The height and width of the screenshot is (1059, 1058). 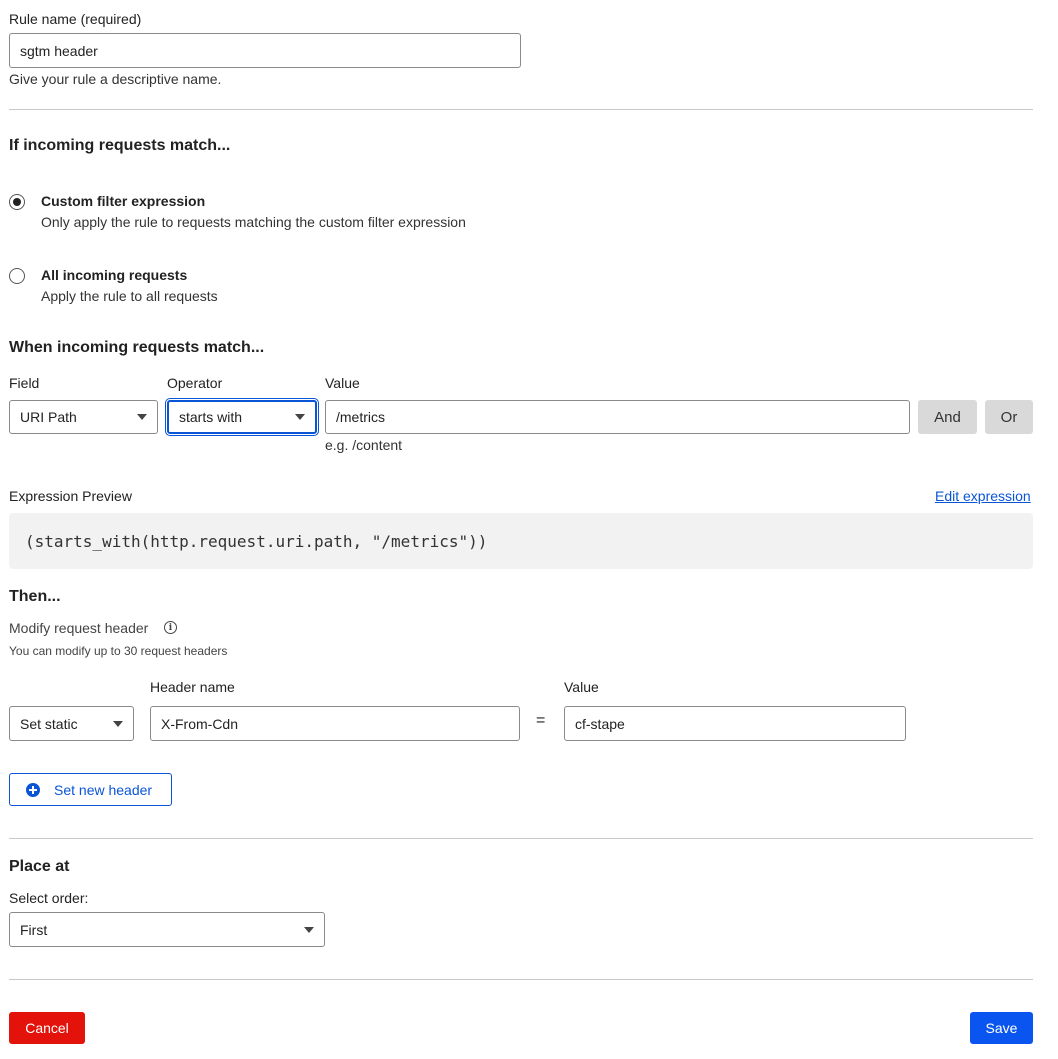 What do you see at coordinates (118, 651) in the screenshot?
I see `modify-help: You can modify up to 30 request headers` at bounding box center [118, 651].